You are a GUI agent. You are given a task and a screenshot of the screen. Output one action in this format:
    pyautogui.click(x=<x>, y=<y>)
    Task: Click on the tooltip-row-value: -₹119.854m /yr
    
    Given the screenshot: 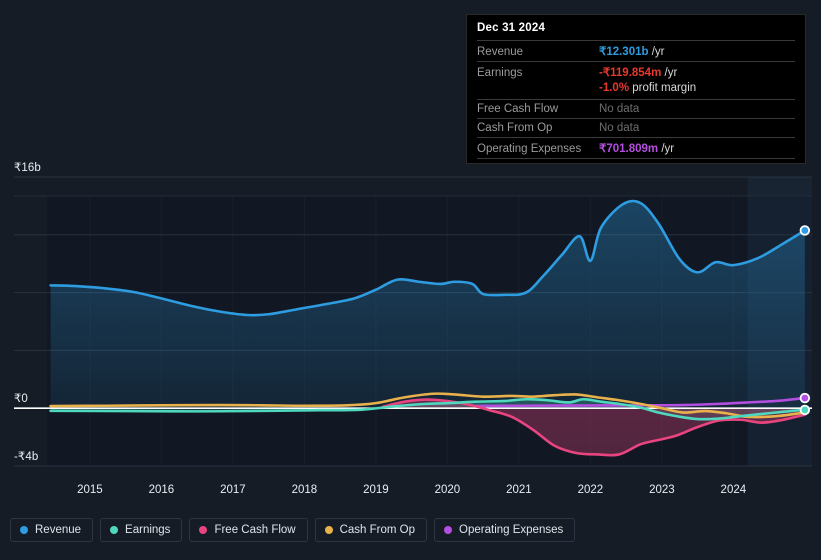 What is the action you would take?
    pyautogui.click(x=638, y=72)
    